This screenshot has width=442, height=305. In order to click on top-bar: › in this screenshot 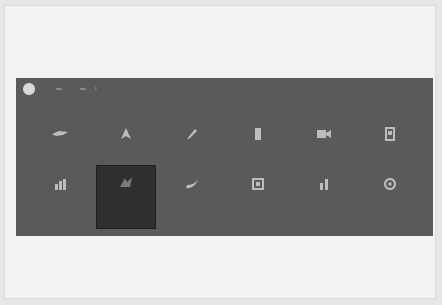, I will do `click(224, 89)`.